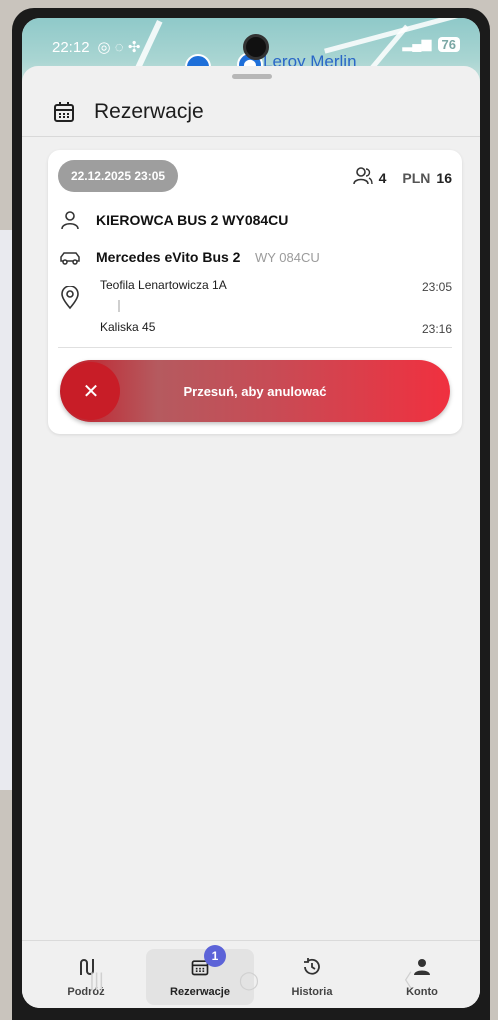 The image size is (498, 1020). Describe the element at coordinates (96, 47) in the screenshot. I see `status-bar: 22:12 ◎ ◌ ✣` at that location.